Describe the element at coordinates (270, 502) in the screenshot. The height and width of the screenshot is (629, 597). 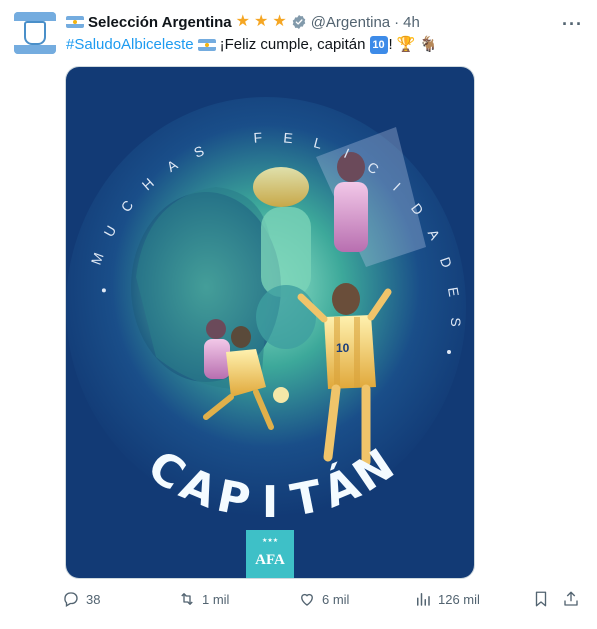
I see `capitan-letter: I` at that location.